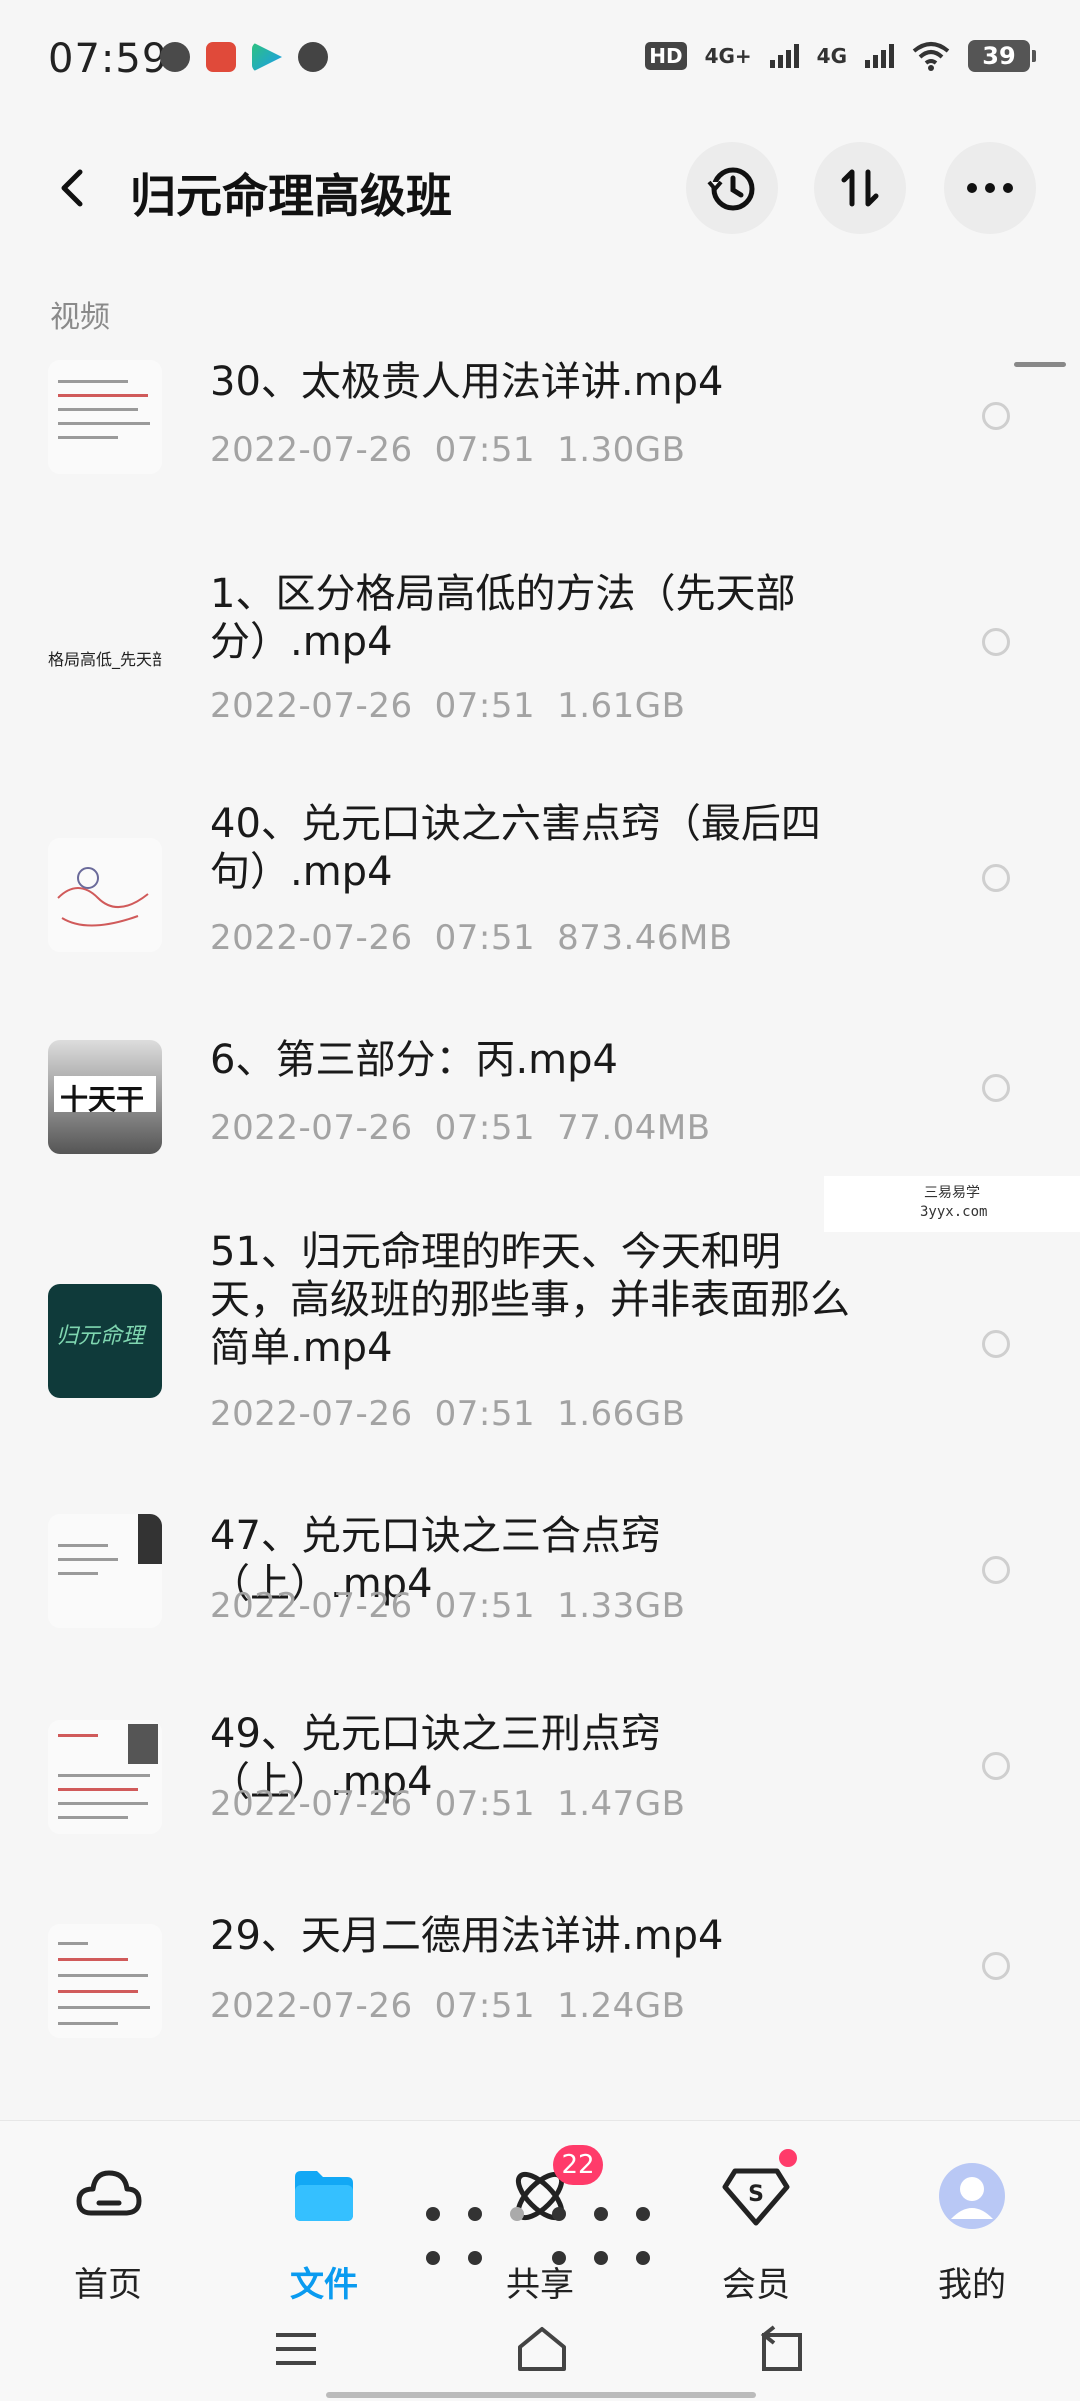  Describe the element at coordinates (990, 188) in the screenshot. I see `more-button` at that location.